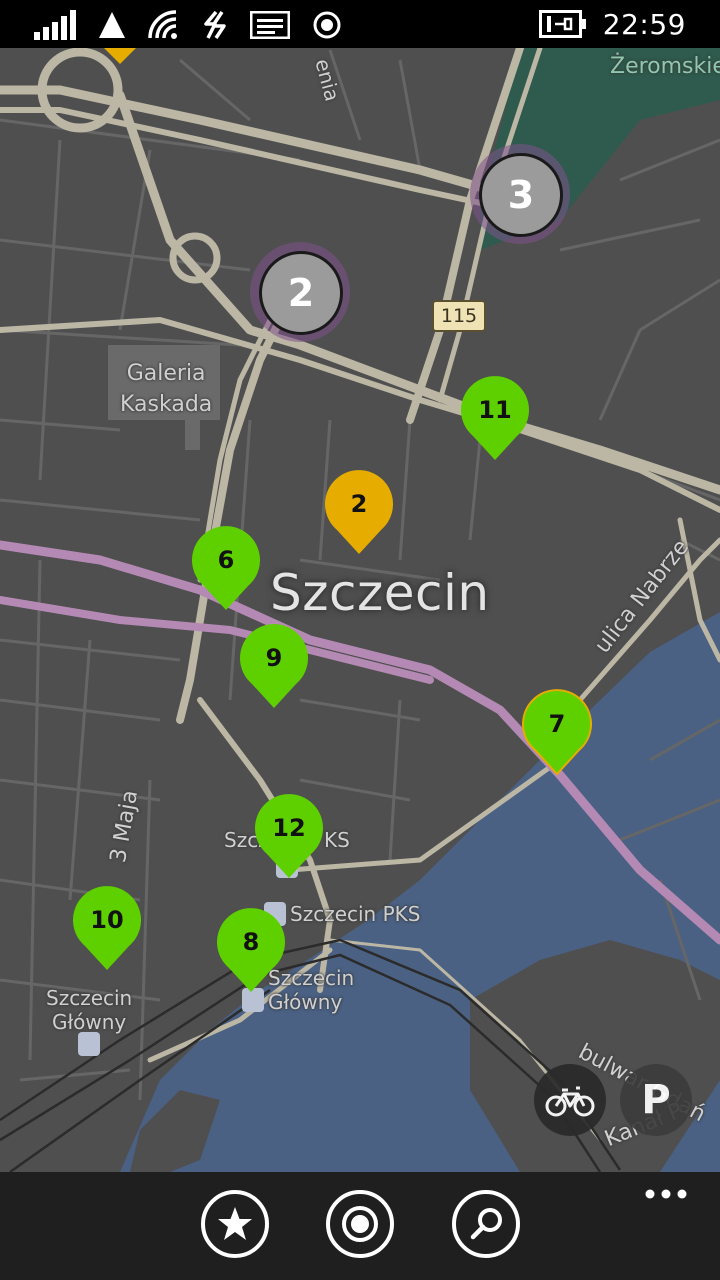 The image size is (720, 1280). What do you see at coordinates (644, 24) in the screenshot?
I see `clock-time: 22:59` at bounding box center [644, 24].